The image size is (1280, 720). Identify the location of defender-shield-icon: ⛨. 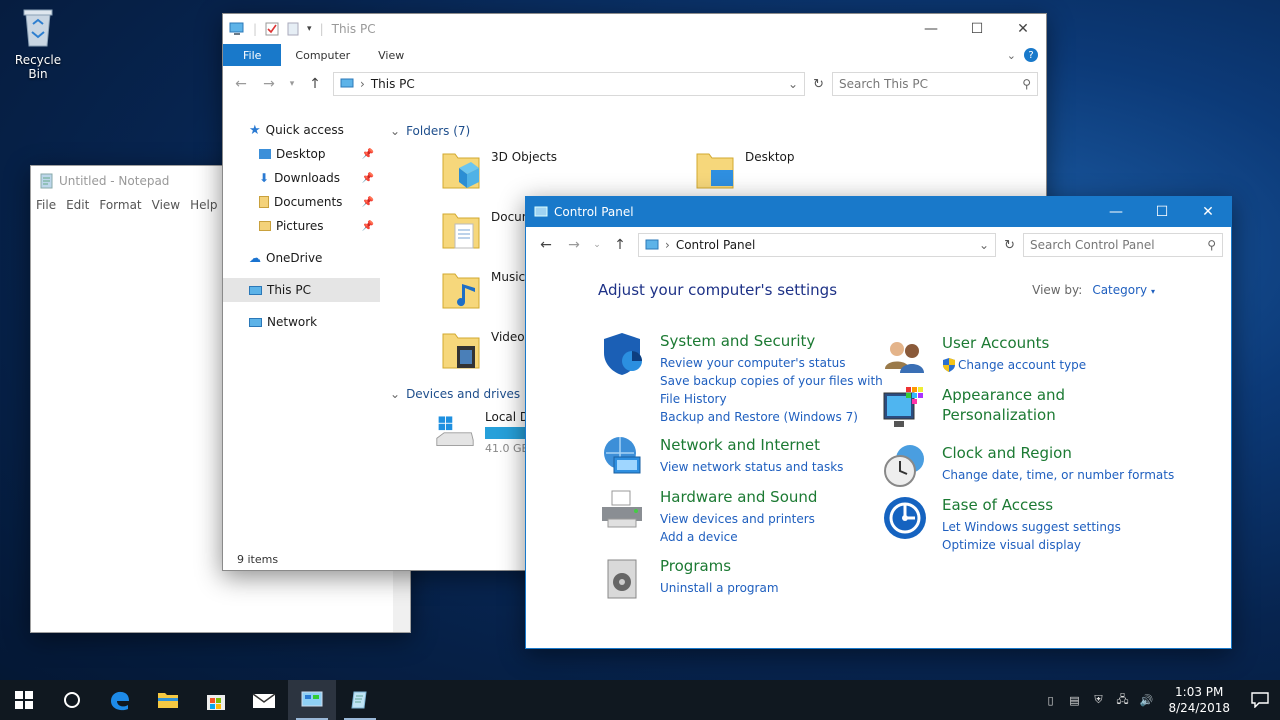
(1098, 700).